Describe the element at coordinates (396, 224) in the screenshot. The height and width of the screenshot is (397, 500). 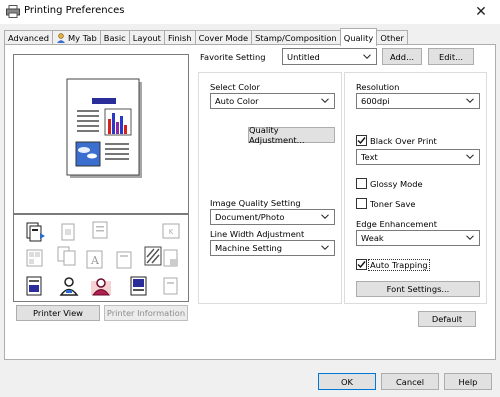
I see `edge-enhancement-label: Edge Enhancement` at that location.